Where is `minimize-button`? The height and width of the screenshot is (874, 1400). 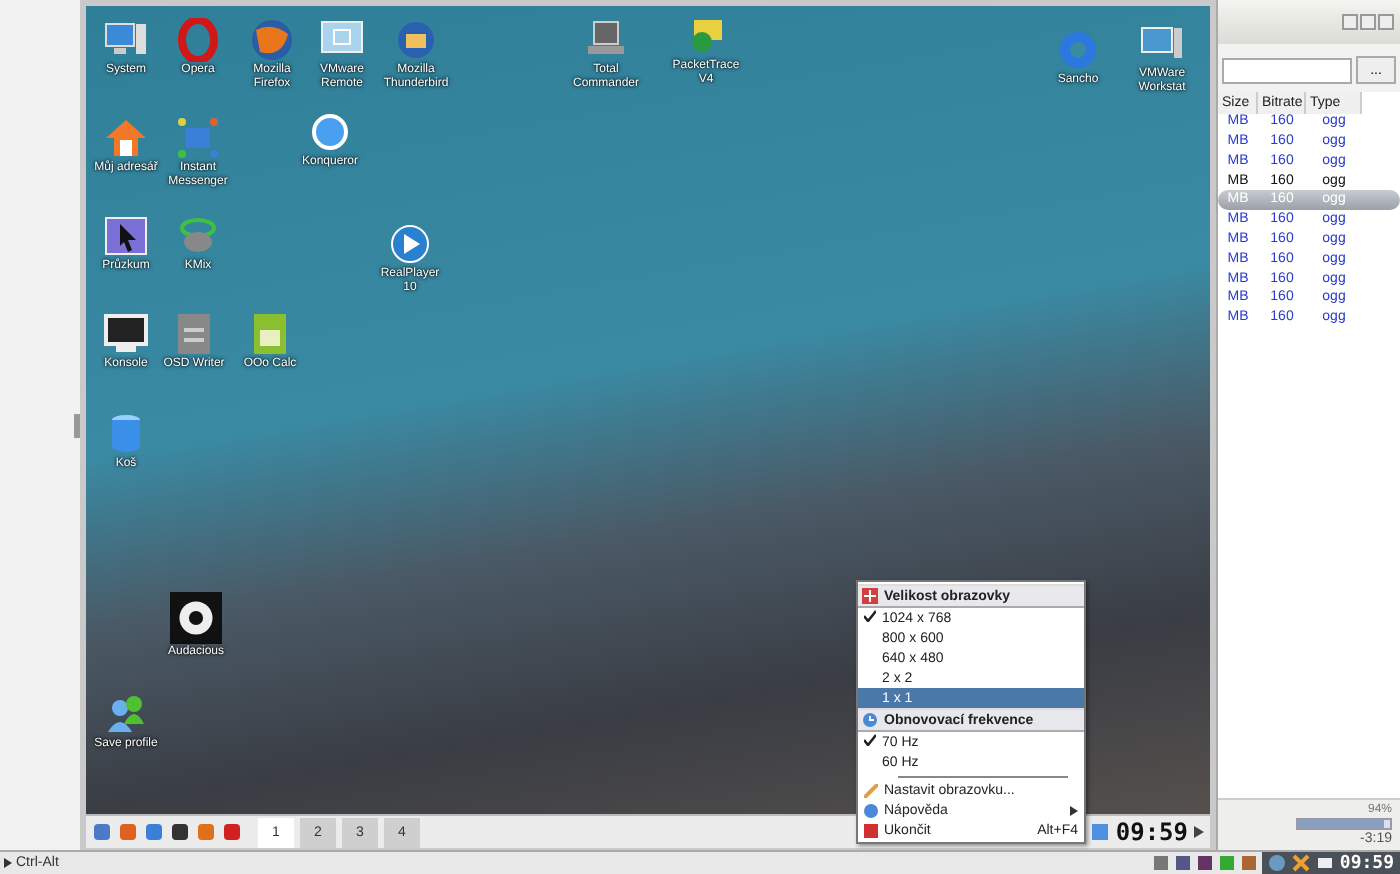 minimize-button is located at coordinates (1350, 22).